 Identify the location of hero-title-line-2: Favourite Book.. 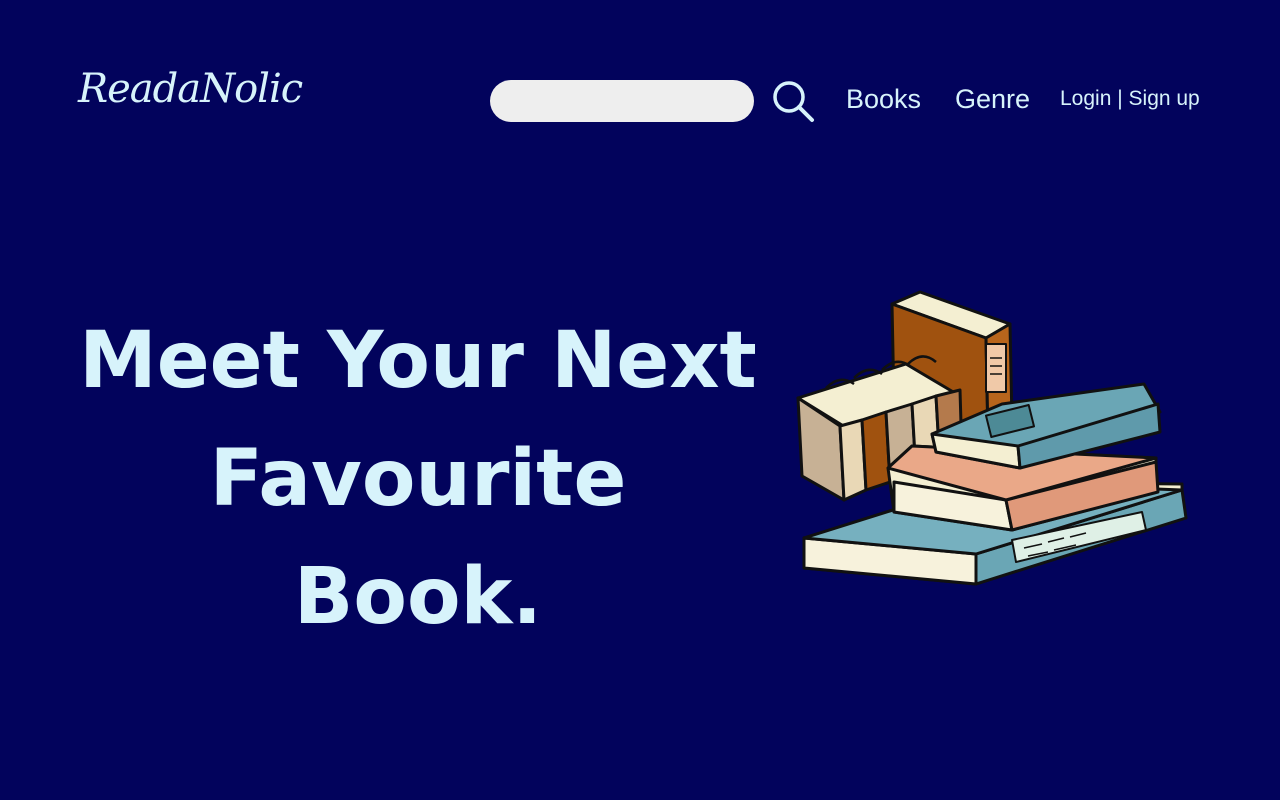
(418, 538).